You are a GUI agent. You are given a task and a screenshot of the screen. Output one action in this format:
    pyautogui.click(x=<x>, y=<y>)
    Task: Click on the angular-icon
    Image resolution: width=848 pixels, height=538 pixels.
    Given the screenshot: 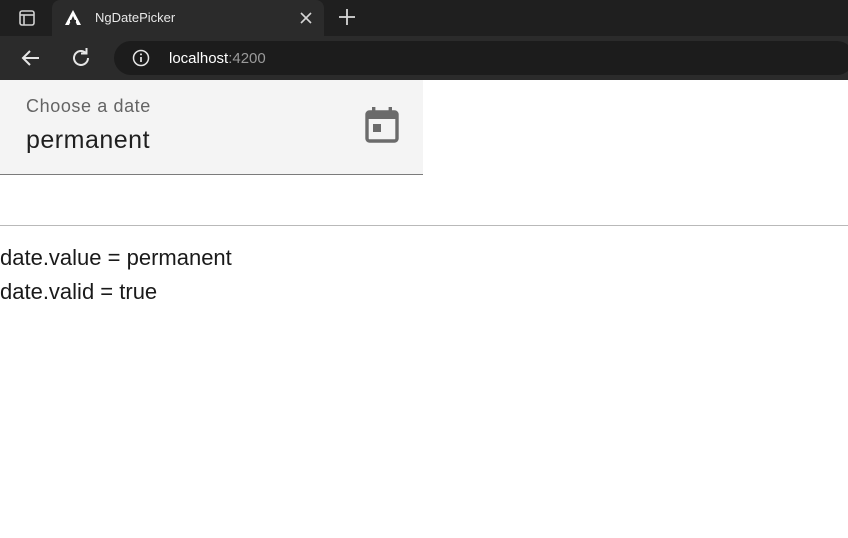 What is the action you would take?
    pyautogui.click(x=73, y=18)
    